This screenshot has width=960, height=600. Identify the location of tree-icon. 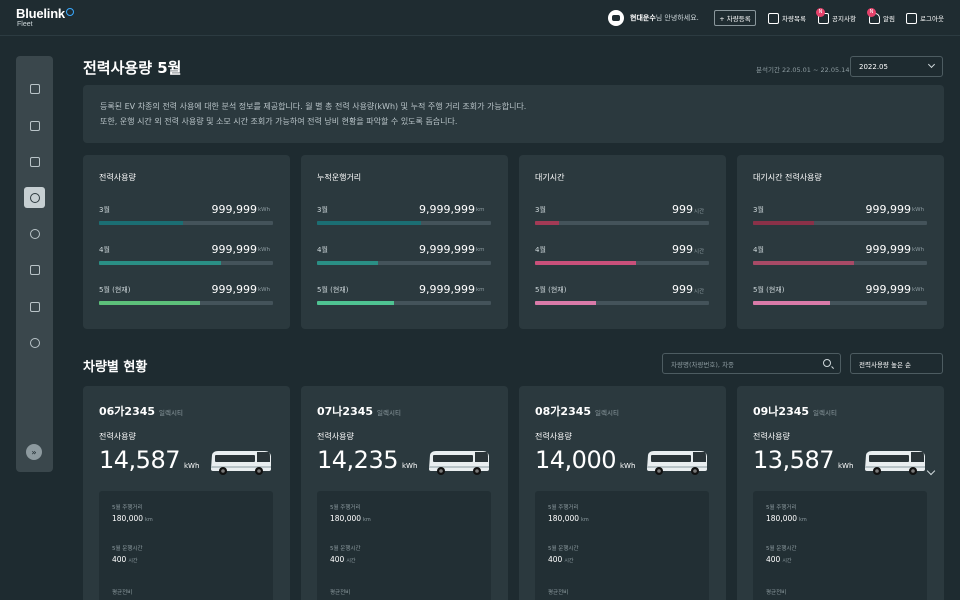
(34, 233).